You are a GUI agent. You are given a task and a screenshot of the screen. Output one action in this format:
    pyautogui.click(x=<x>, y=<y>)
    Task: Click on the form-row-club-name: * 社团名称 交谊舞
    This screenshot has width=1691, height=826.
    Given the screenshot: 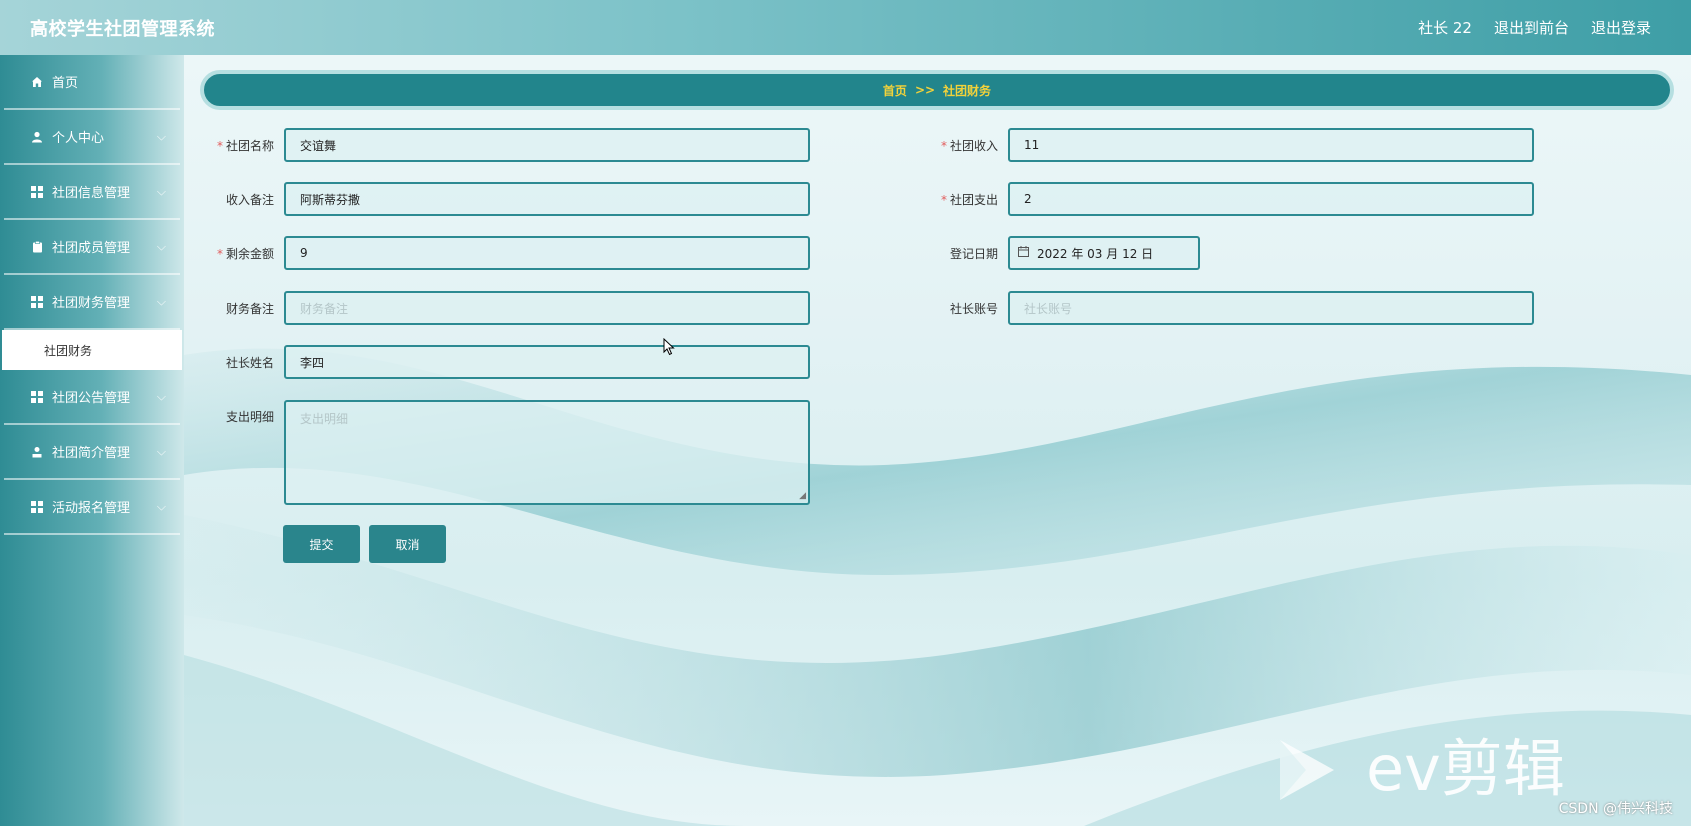 What is the action you would take?
    pyautogui.click(x=505, y=145)
    